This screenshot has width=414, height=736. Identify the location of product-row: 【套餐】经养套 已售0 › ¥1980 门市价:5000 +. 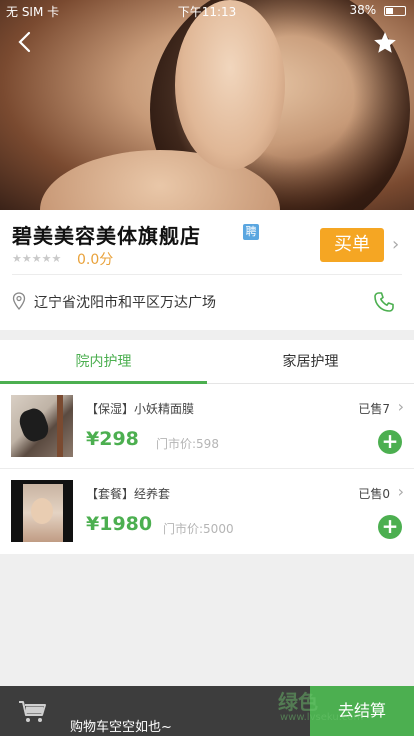
(207, 511).